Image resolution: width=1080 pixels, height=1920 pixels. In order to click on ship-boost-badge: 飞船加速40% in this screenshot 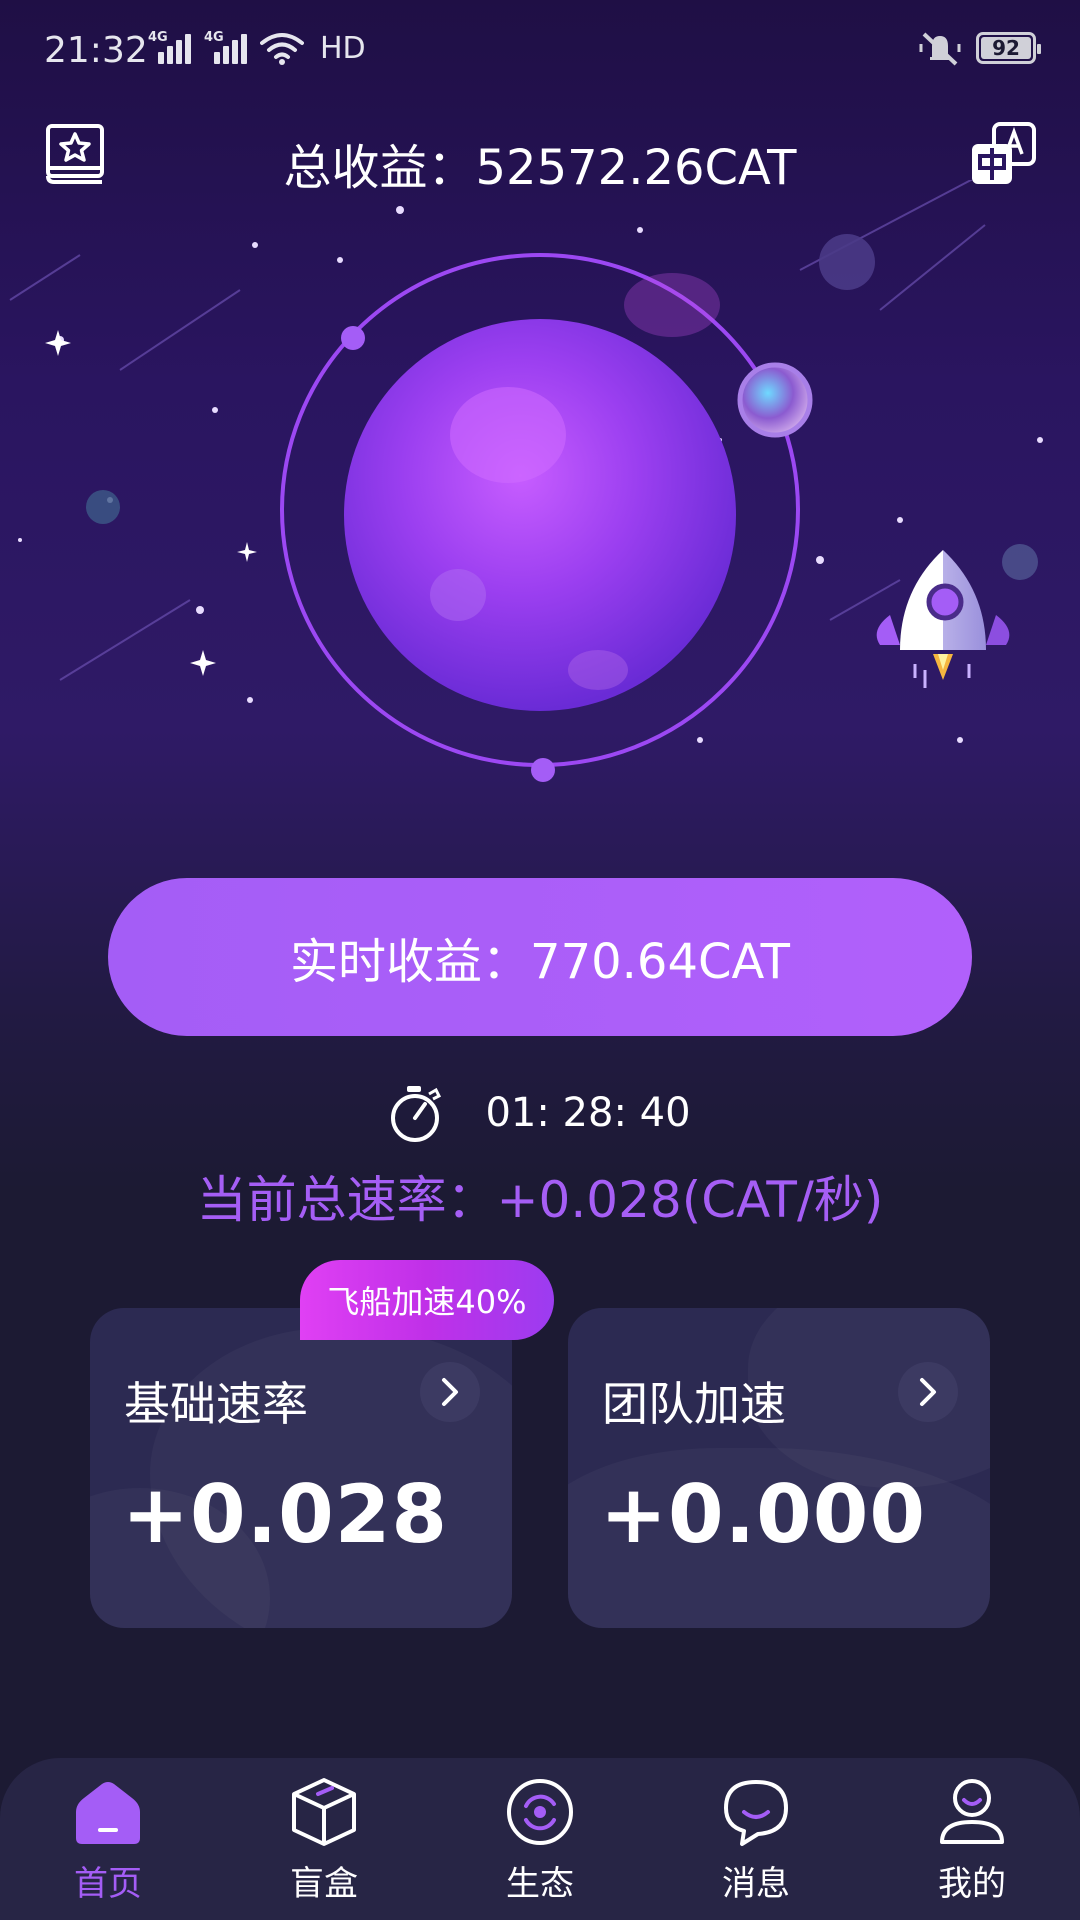, I will do `click(427, 1300)`.